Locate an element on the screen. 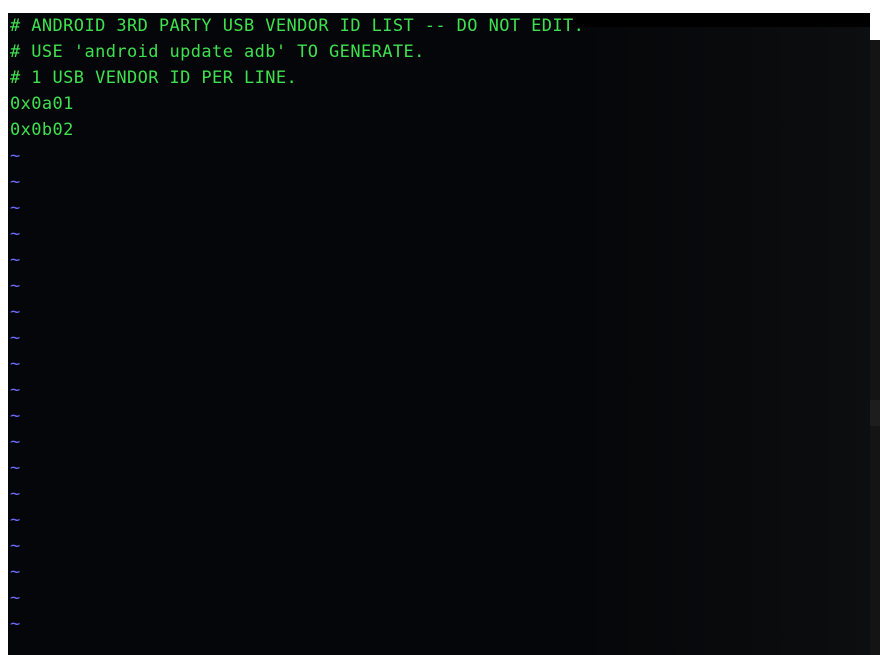 The image size is (880, 655). editor-line-3: # 1 USB VENDOR ID PER LINE. is located at coordinates (435, 78).